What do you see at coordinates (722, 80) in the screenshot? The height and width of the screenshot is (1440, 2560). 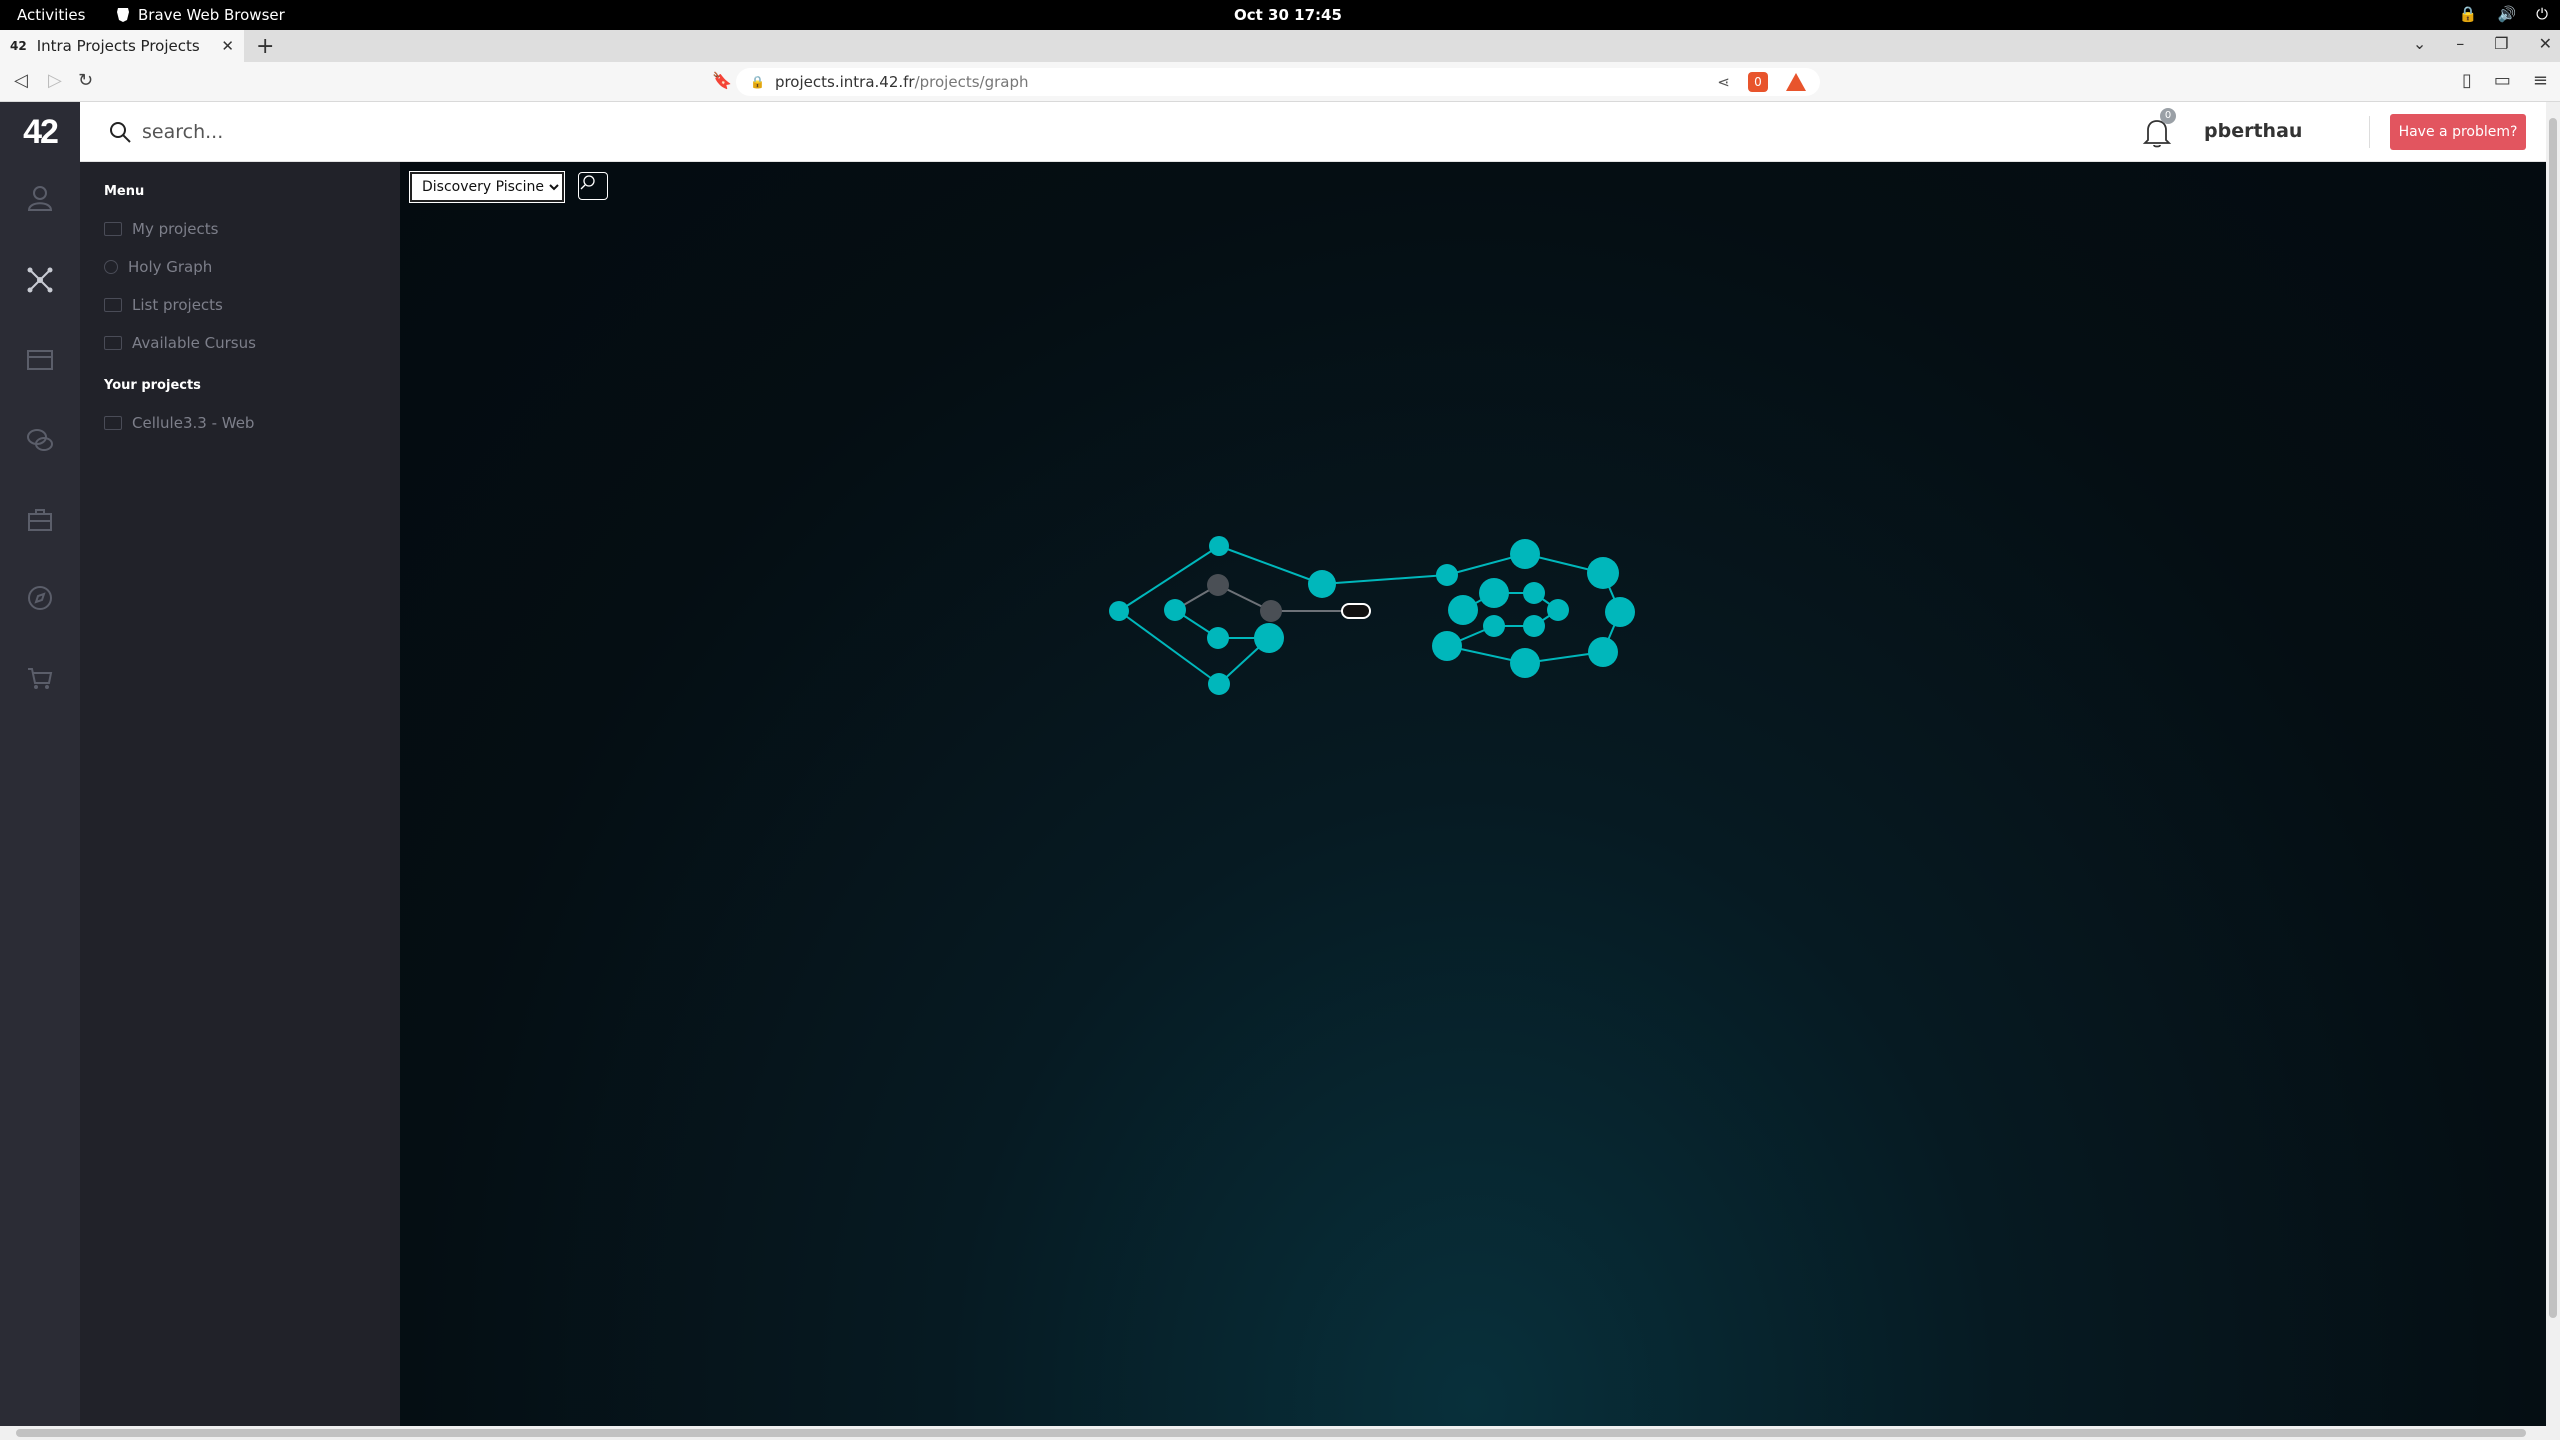 I see `bookmark-icon: 🔖` at bounding box center [722, 80].